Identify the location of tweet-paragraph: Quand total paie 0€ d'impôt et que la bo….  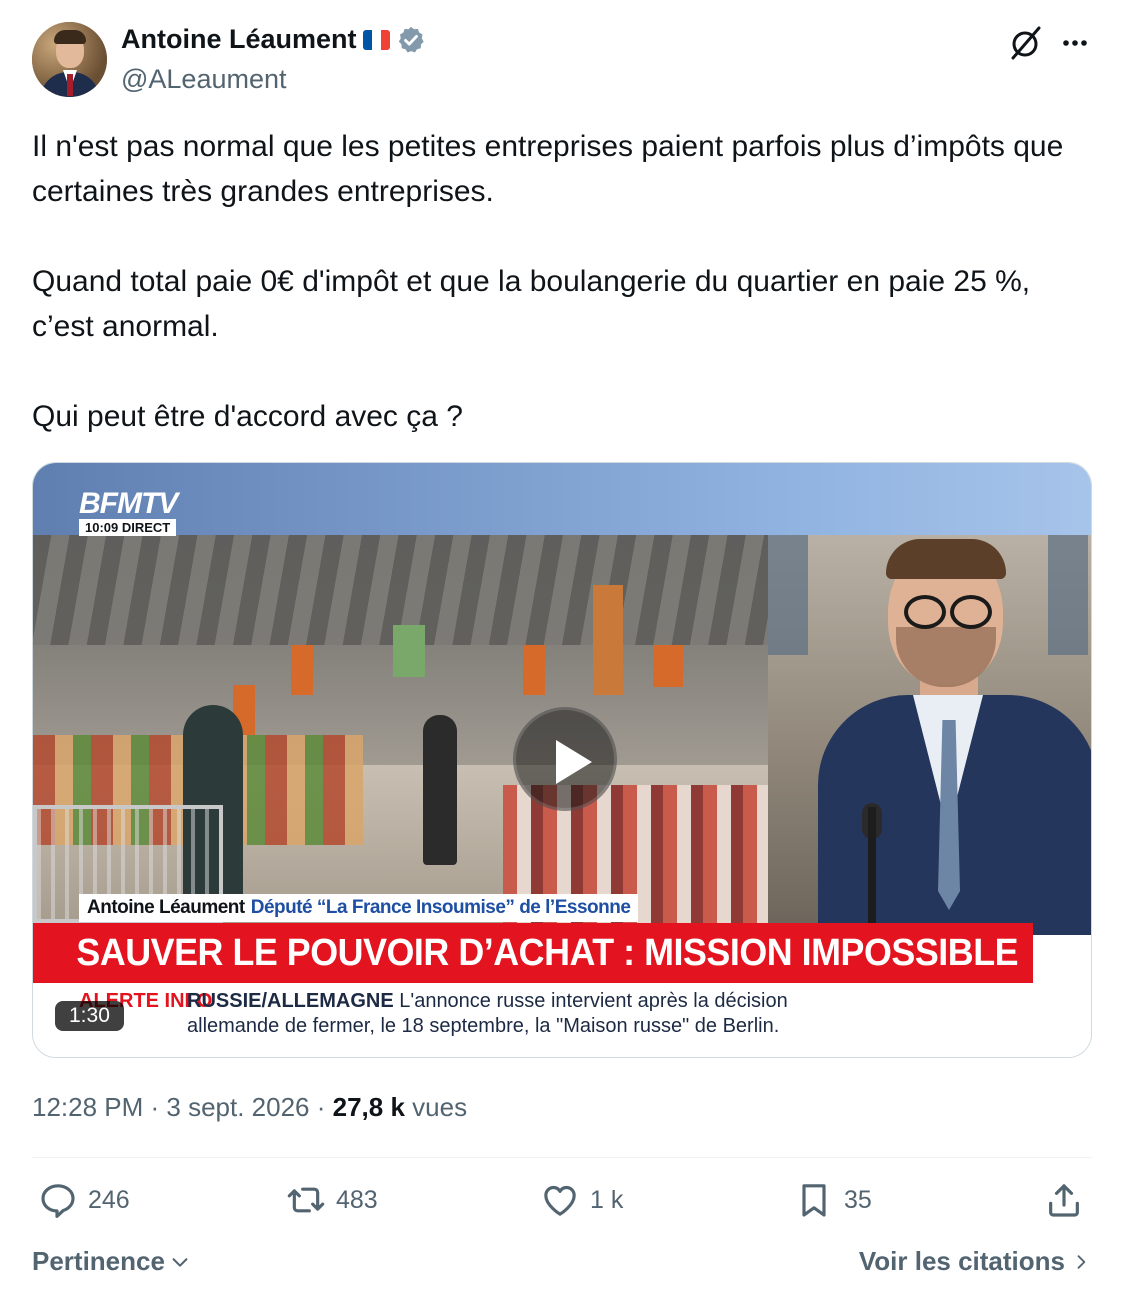
(531, 304).